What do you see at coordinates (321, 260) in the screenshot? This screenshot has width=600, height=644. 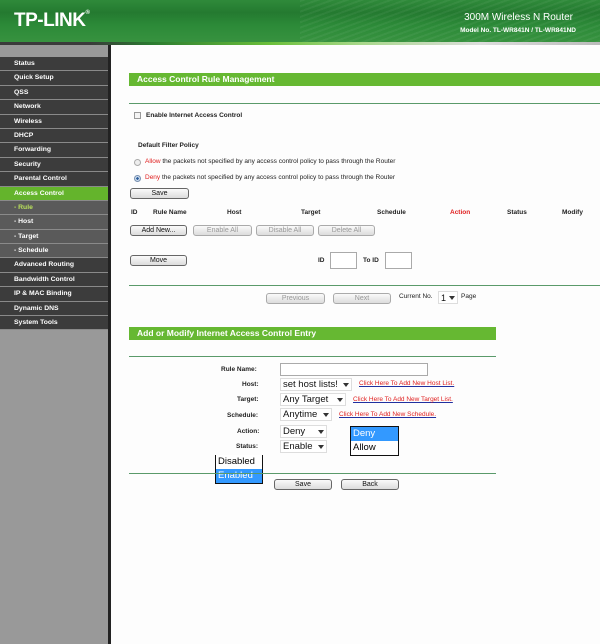 I see `move-id-label: ID` at bounding box center [321, 260].